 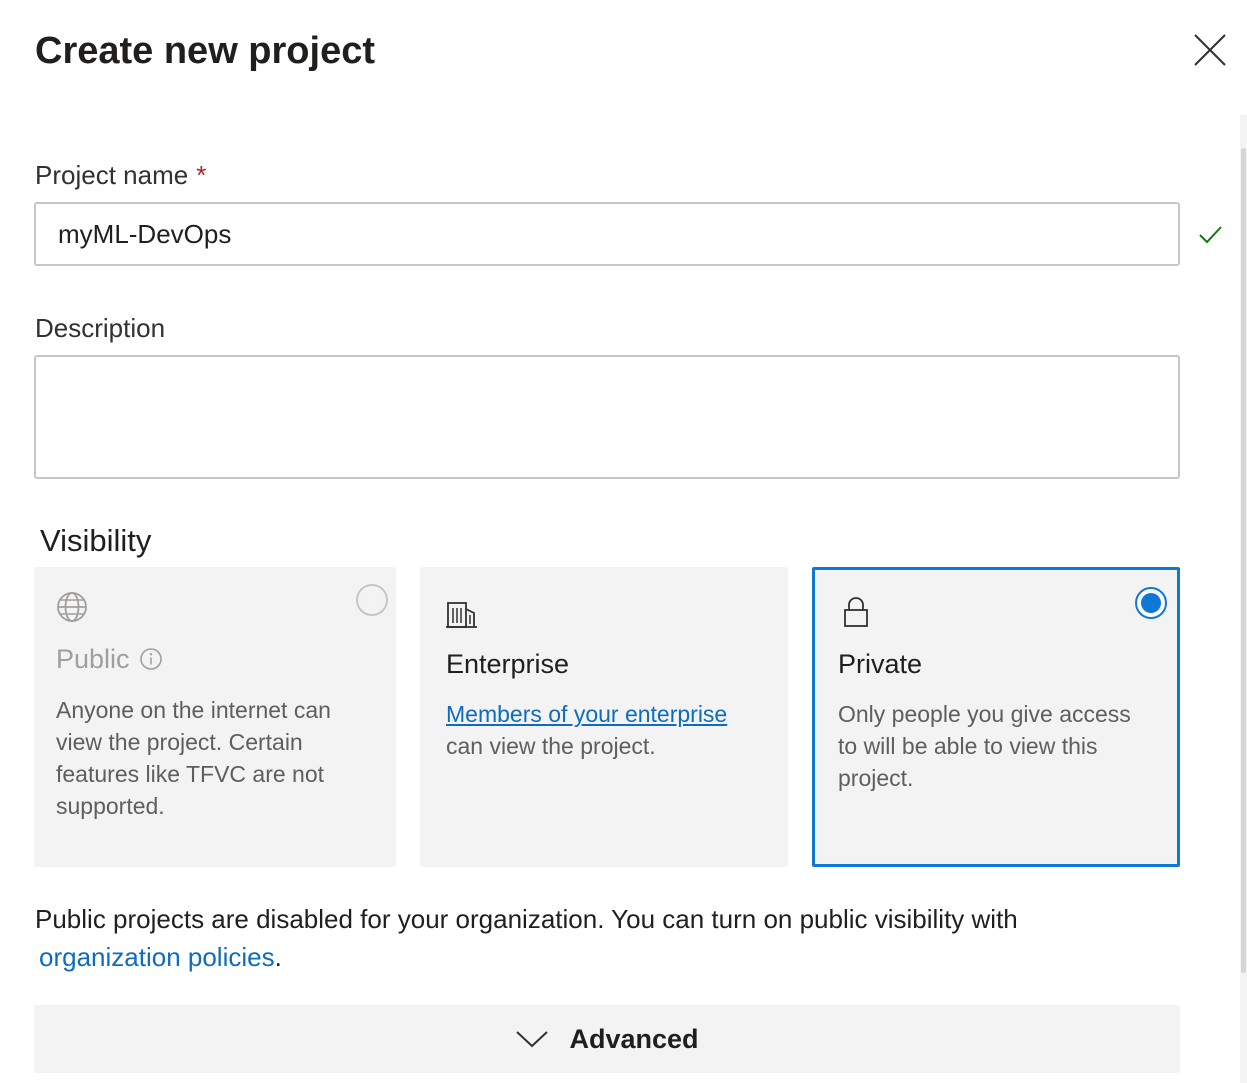 What do you see at coordinates (607, 234) in the screenshot?
I see `project-name-input` at bounding box center [607, 234].